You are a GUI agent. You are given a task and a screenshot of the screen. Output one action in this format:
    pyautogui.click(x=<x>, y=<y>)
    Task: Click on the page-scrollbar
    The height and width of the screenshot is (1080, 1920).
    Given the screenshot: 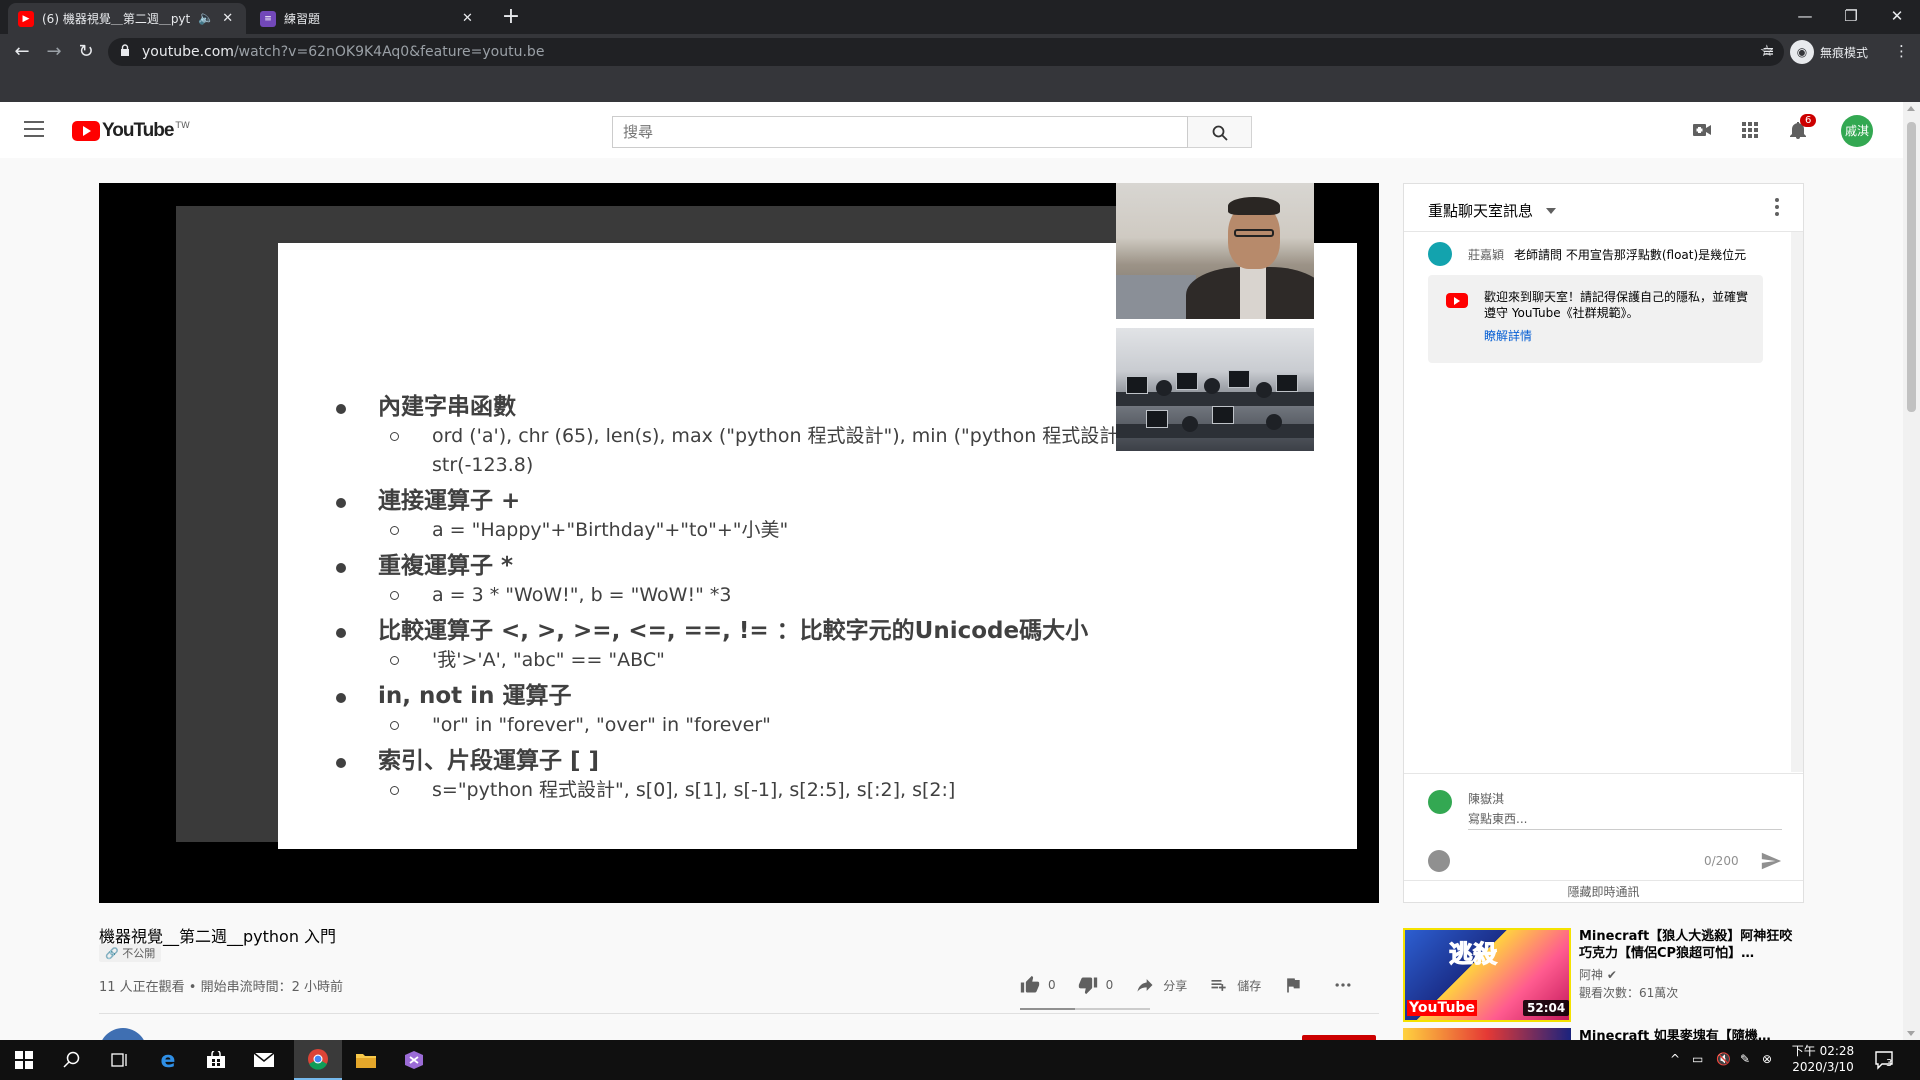 What is the action you would take?
    pyautogui.click(x=1911, y=571)
    